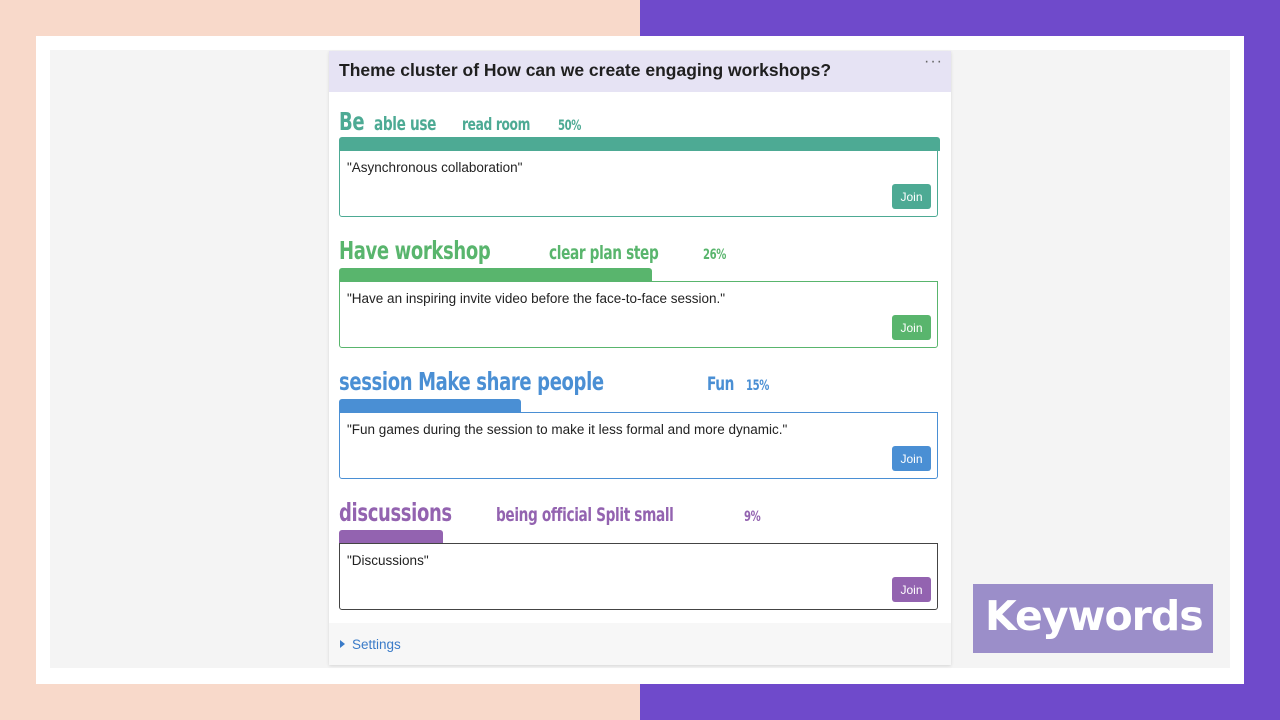 The image size is (1280, 720). Describe the element at coordinates (640, 644) in the screenshot. I see `settings-footer: Settings` at that location.